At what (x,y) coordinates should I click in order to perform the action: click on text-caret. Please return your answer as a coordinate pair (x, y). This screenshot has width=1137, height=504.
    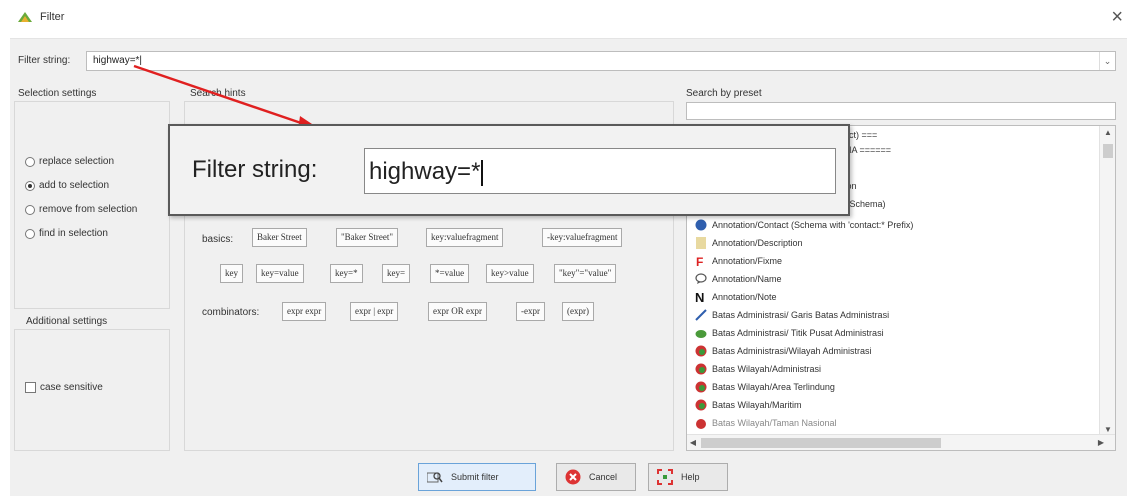
    Looking at the image, I should click on (482, 172).